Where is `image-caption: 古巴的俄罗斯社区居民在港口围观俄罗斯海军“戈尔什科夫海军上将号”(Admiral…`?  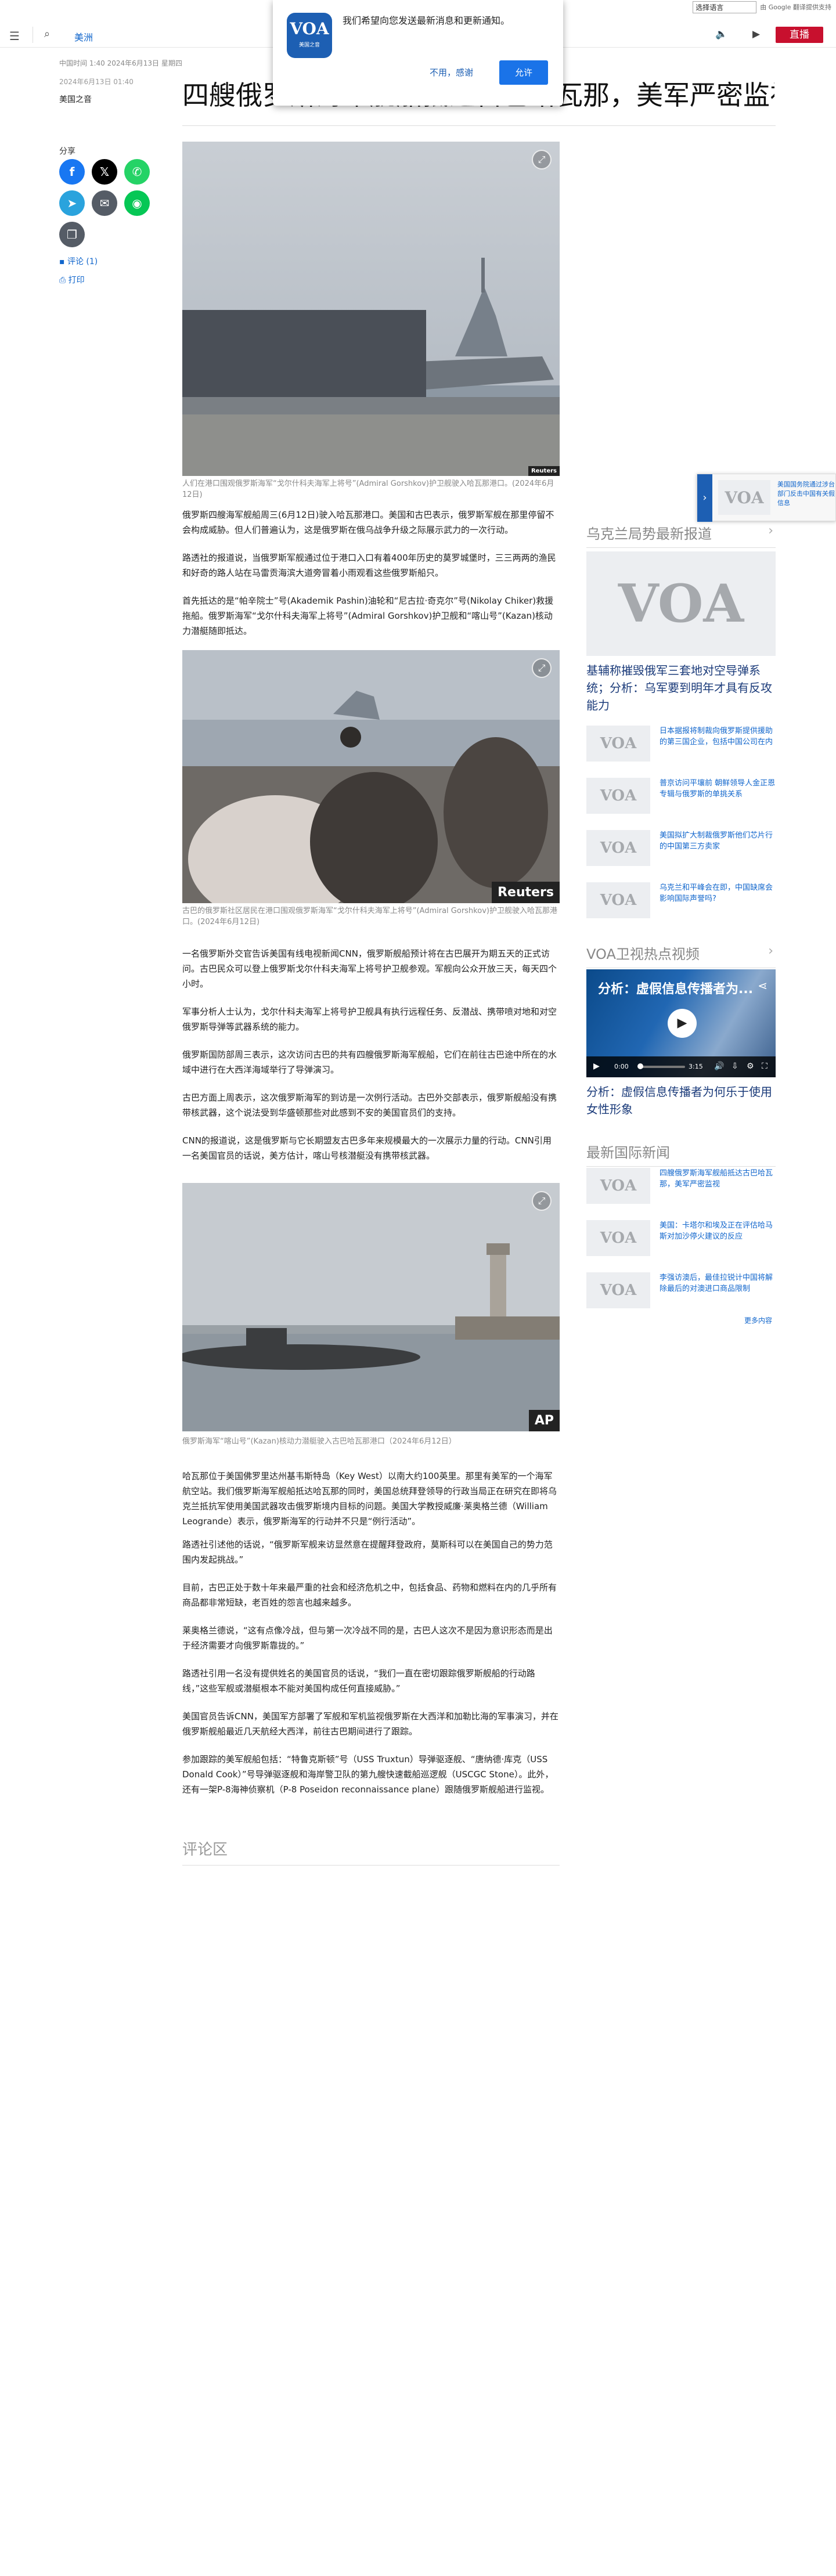
image-caption: 古巴的俄罗斯社区居民在港口围观俄罗斯海军“戈尔什科夫海军上将号”(Admiral… is located at coordinates (370, 917).